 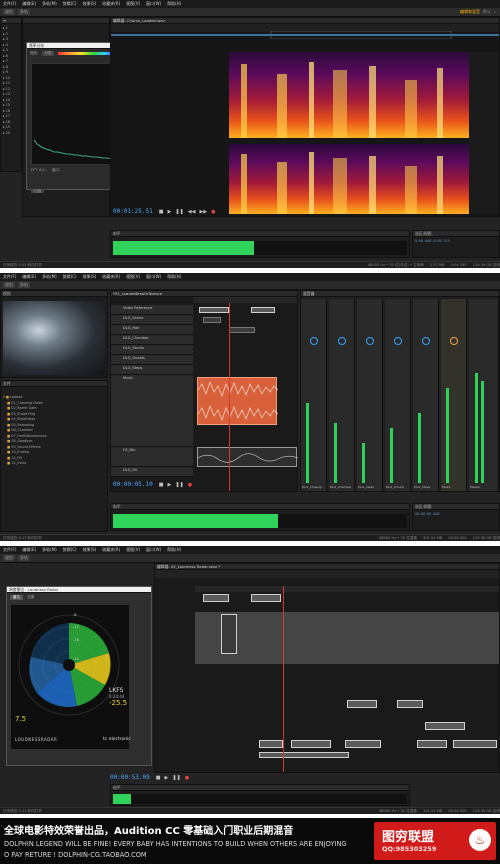 What do you see at coordinates (11, 134) in the screenshot?
I see `list-item: ▸ 20` at bounding box center [11, 134].